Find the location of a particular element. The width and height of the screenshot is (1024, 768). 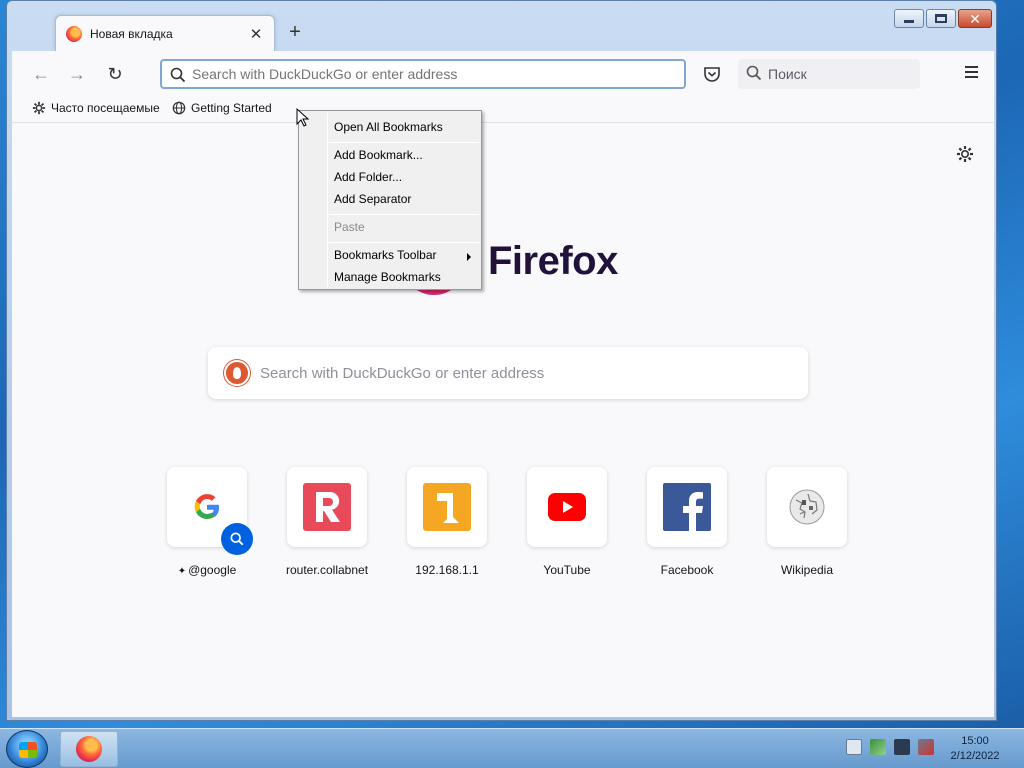

tab-strip: Новая вкладка ✕ + is located at coordinates (491, 31).